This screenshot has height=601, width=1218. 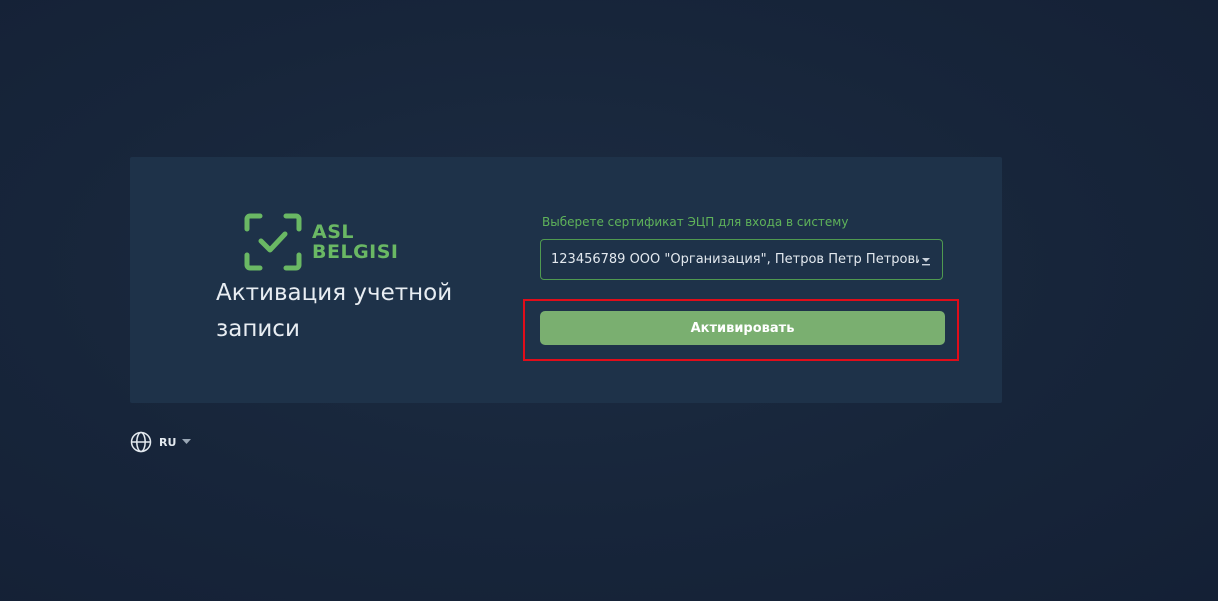 I want to click on language-selector: RU, so click(x=161, y=442).